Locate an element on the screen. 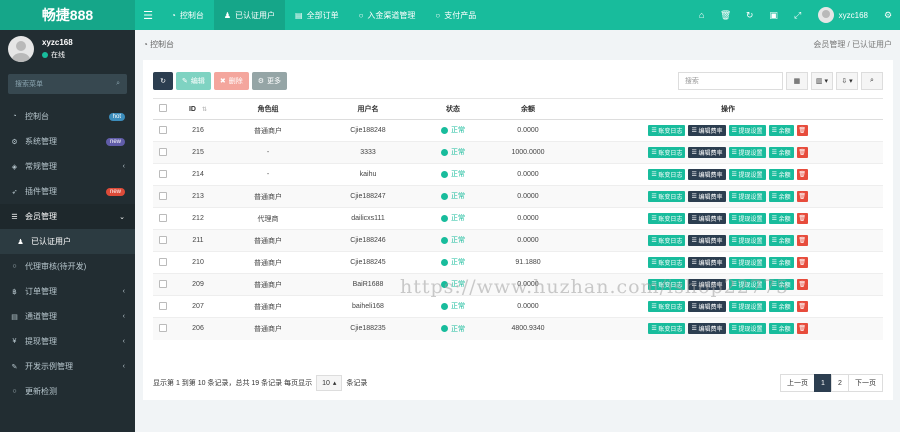 The image size is (900, 432). sidebar-item-channels: ▤ 通道管理 ‹ is located at coordinates (67, 316).